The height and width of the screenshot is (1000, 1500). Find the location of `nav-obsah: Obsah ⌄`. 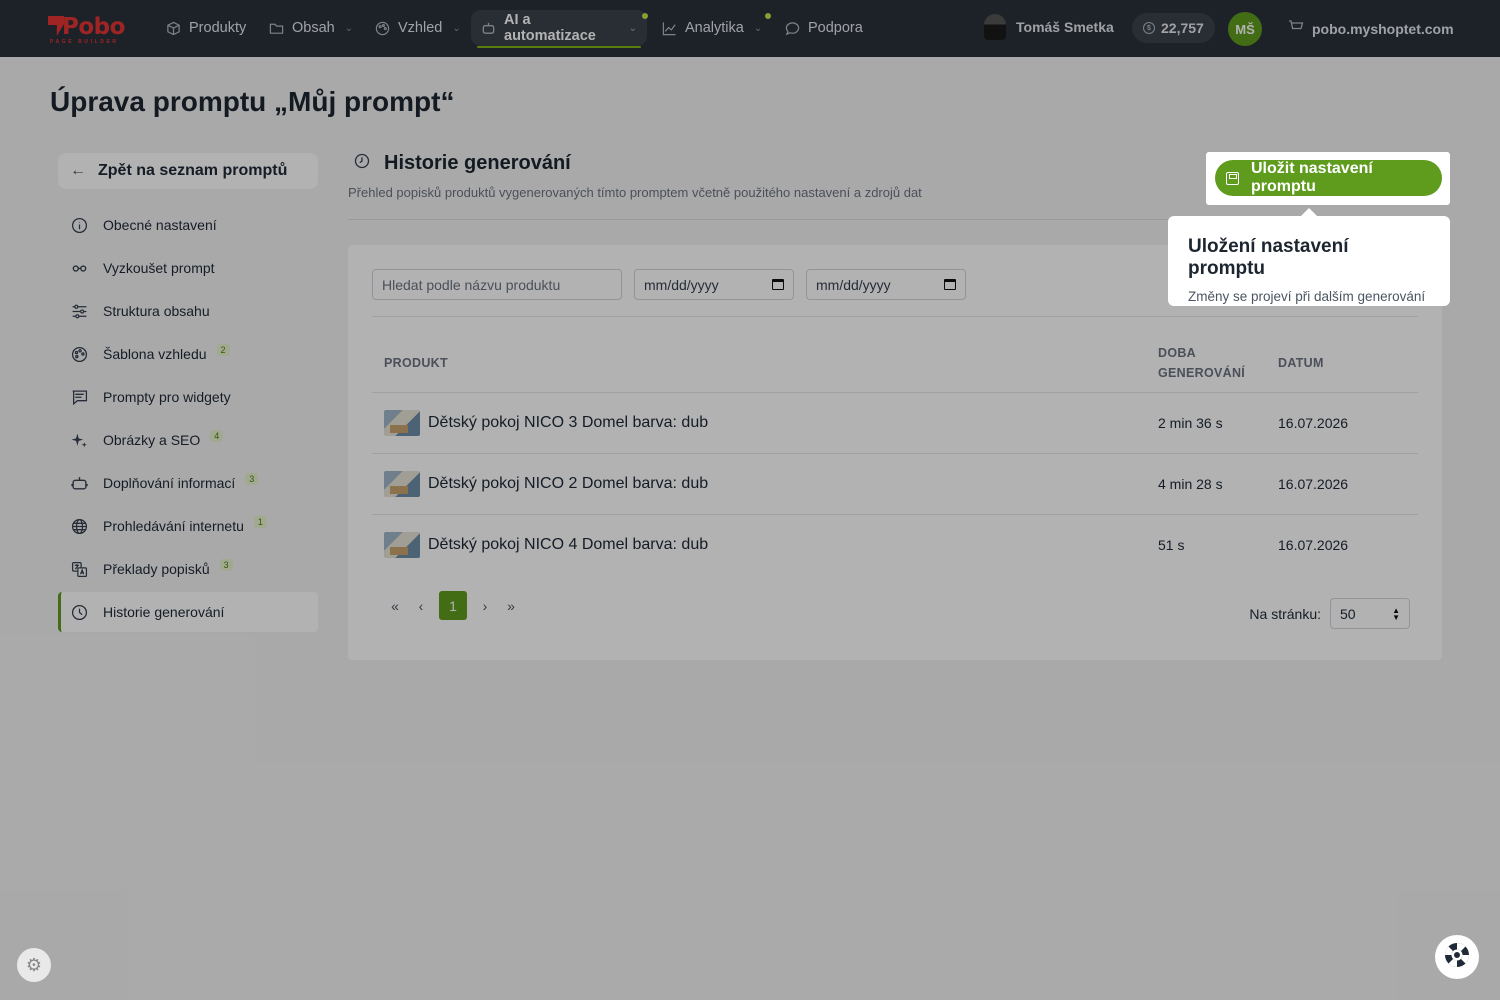

nav-obsah: Obsah ⌄ is located at coordinates (310, 28).